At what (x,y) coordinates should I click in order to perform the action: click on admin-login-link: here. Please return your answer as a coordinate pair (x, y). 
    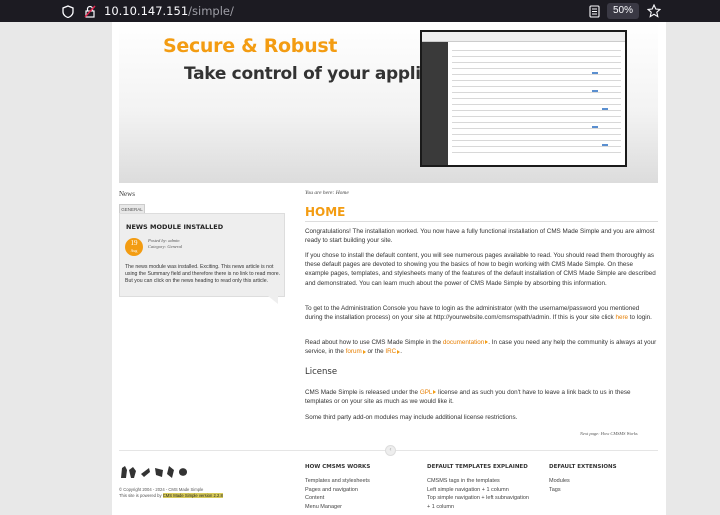
    Looking at the image, I should click on (621, 317).